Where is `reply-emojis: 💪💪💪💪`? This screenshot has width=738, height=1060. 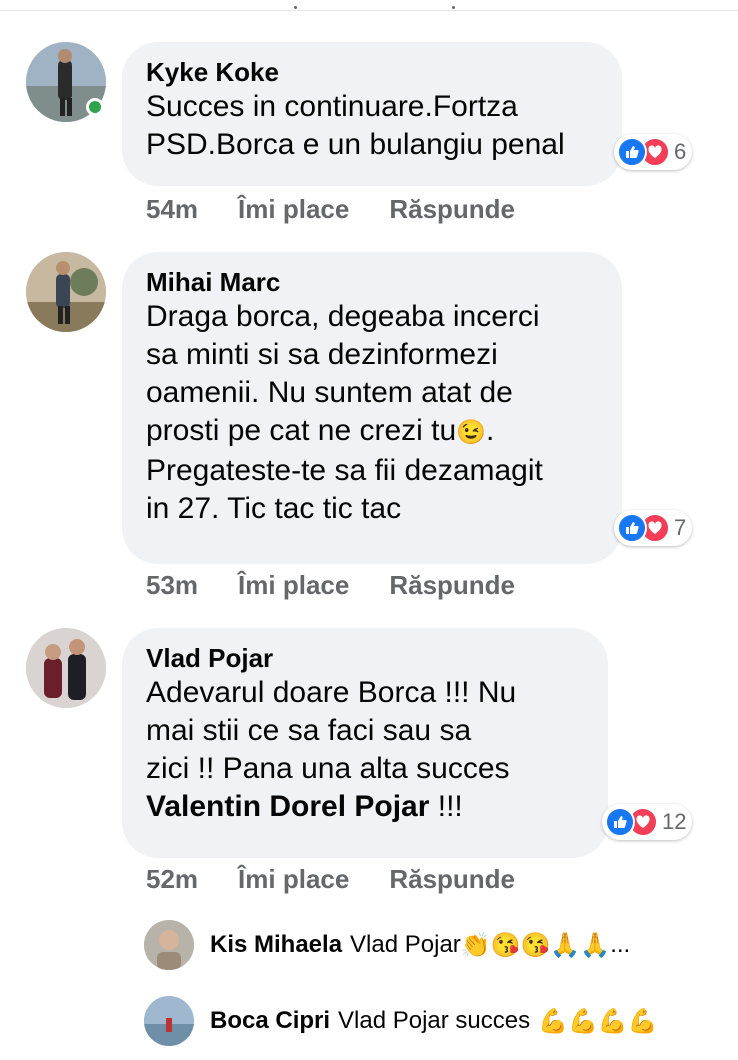
reply-emojis: 💪💪💪💪 is located at coordinates (598, 1021).